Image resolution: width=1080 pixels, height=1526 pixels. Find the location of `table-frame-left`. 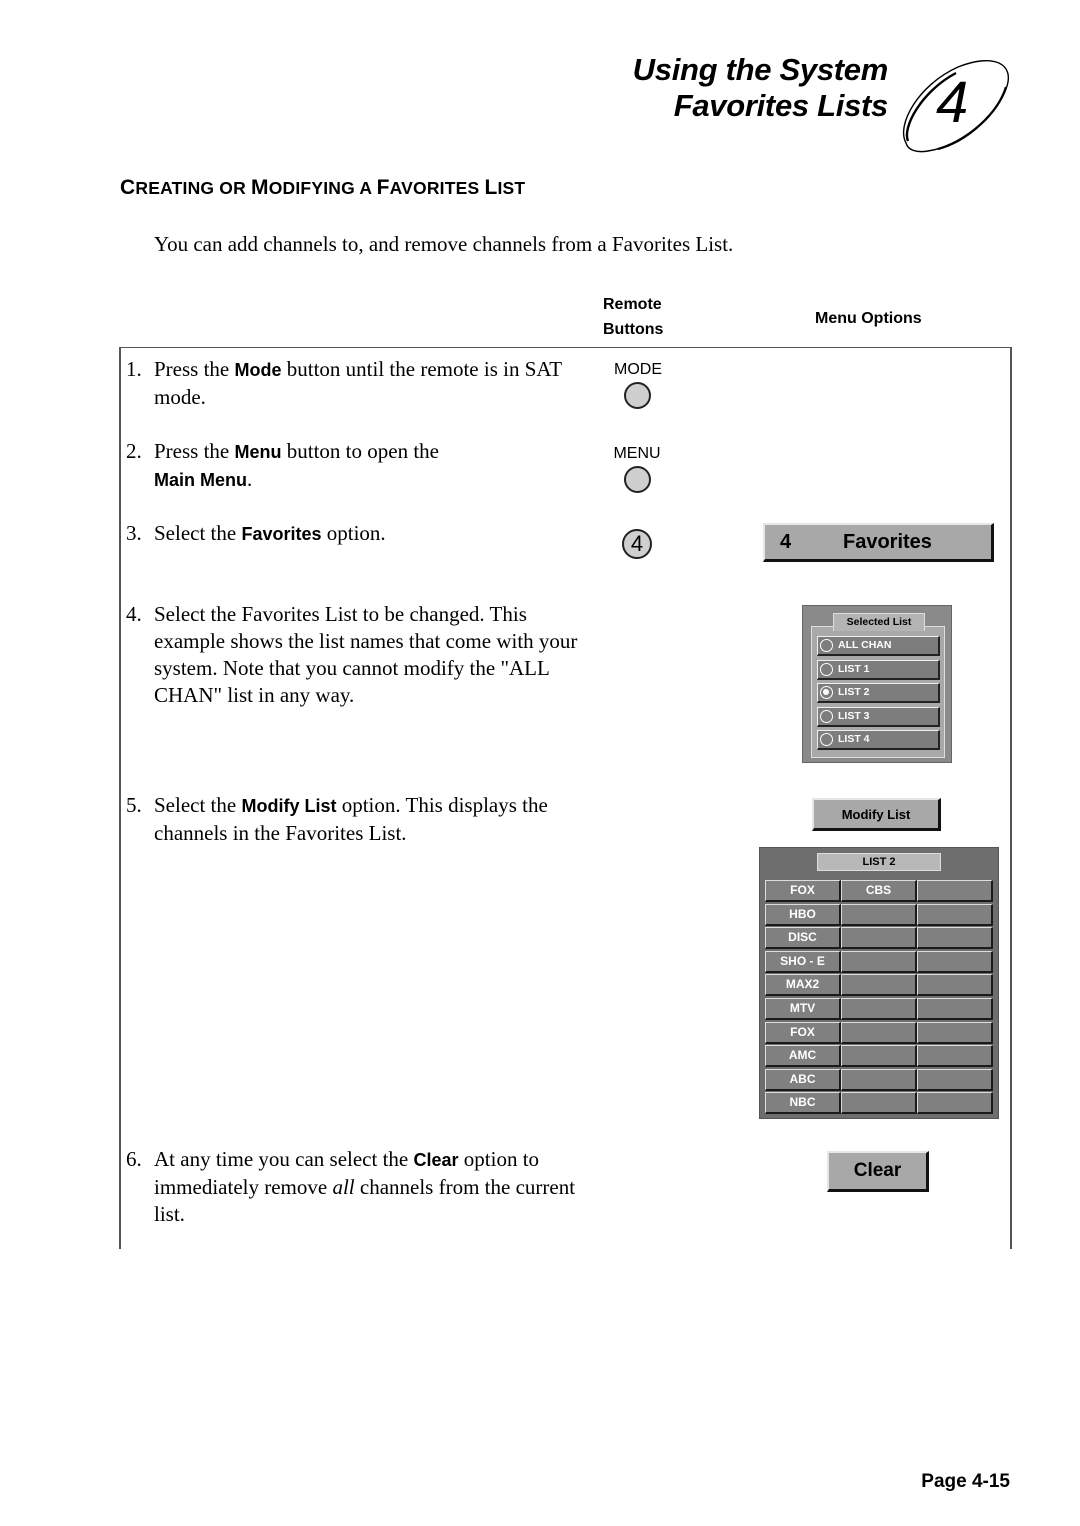

table-frame-left is located at coordinates (120, 798).